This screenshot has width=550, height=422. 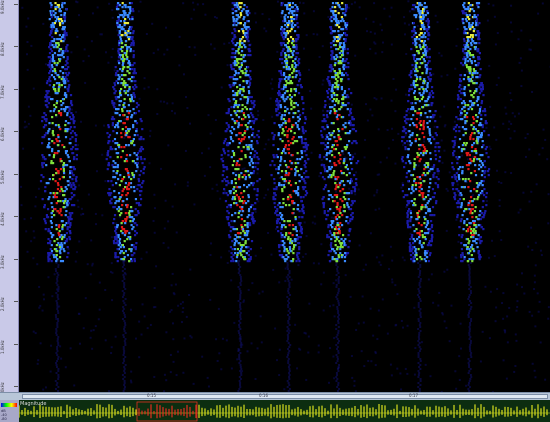 What do you see at coordinates (2, 176) in the screenshot?
I see `axis-tick-label: 5.0kHz` at bounding box center [2, 176].